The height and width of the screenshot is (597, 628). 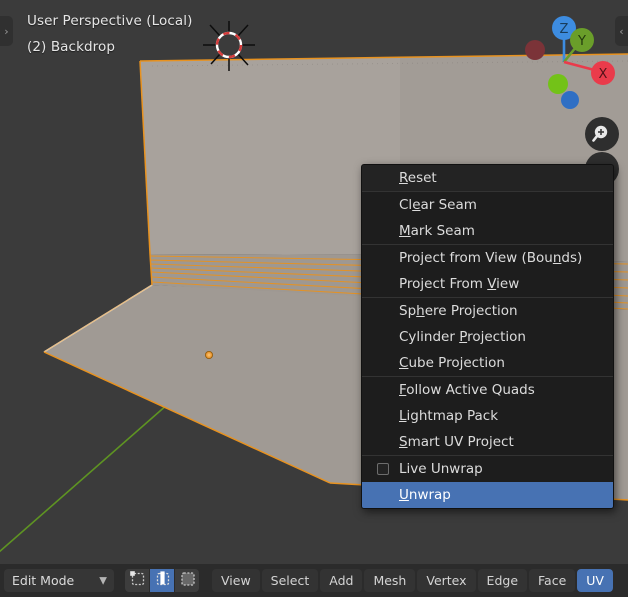 I want to click on menu-label: Mesh, so click(x=390, y=580).